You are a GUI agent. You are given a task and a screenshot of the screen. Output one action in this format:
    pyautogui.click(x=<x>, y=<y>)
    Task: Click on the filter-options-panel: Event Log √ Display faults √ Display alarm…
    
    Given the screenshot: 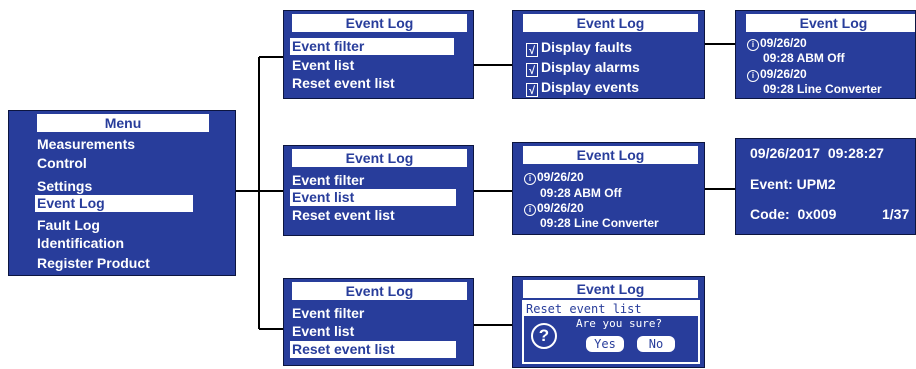 What is the action you would take?
    pyautogui.click(x=608, y=54)
    